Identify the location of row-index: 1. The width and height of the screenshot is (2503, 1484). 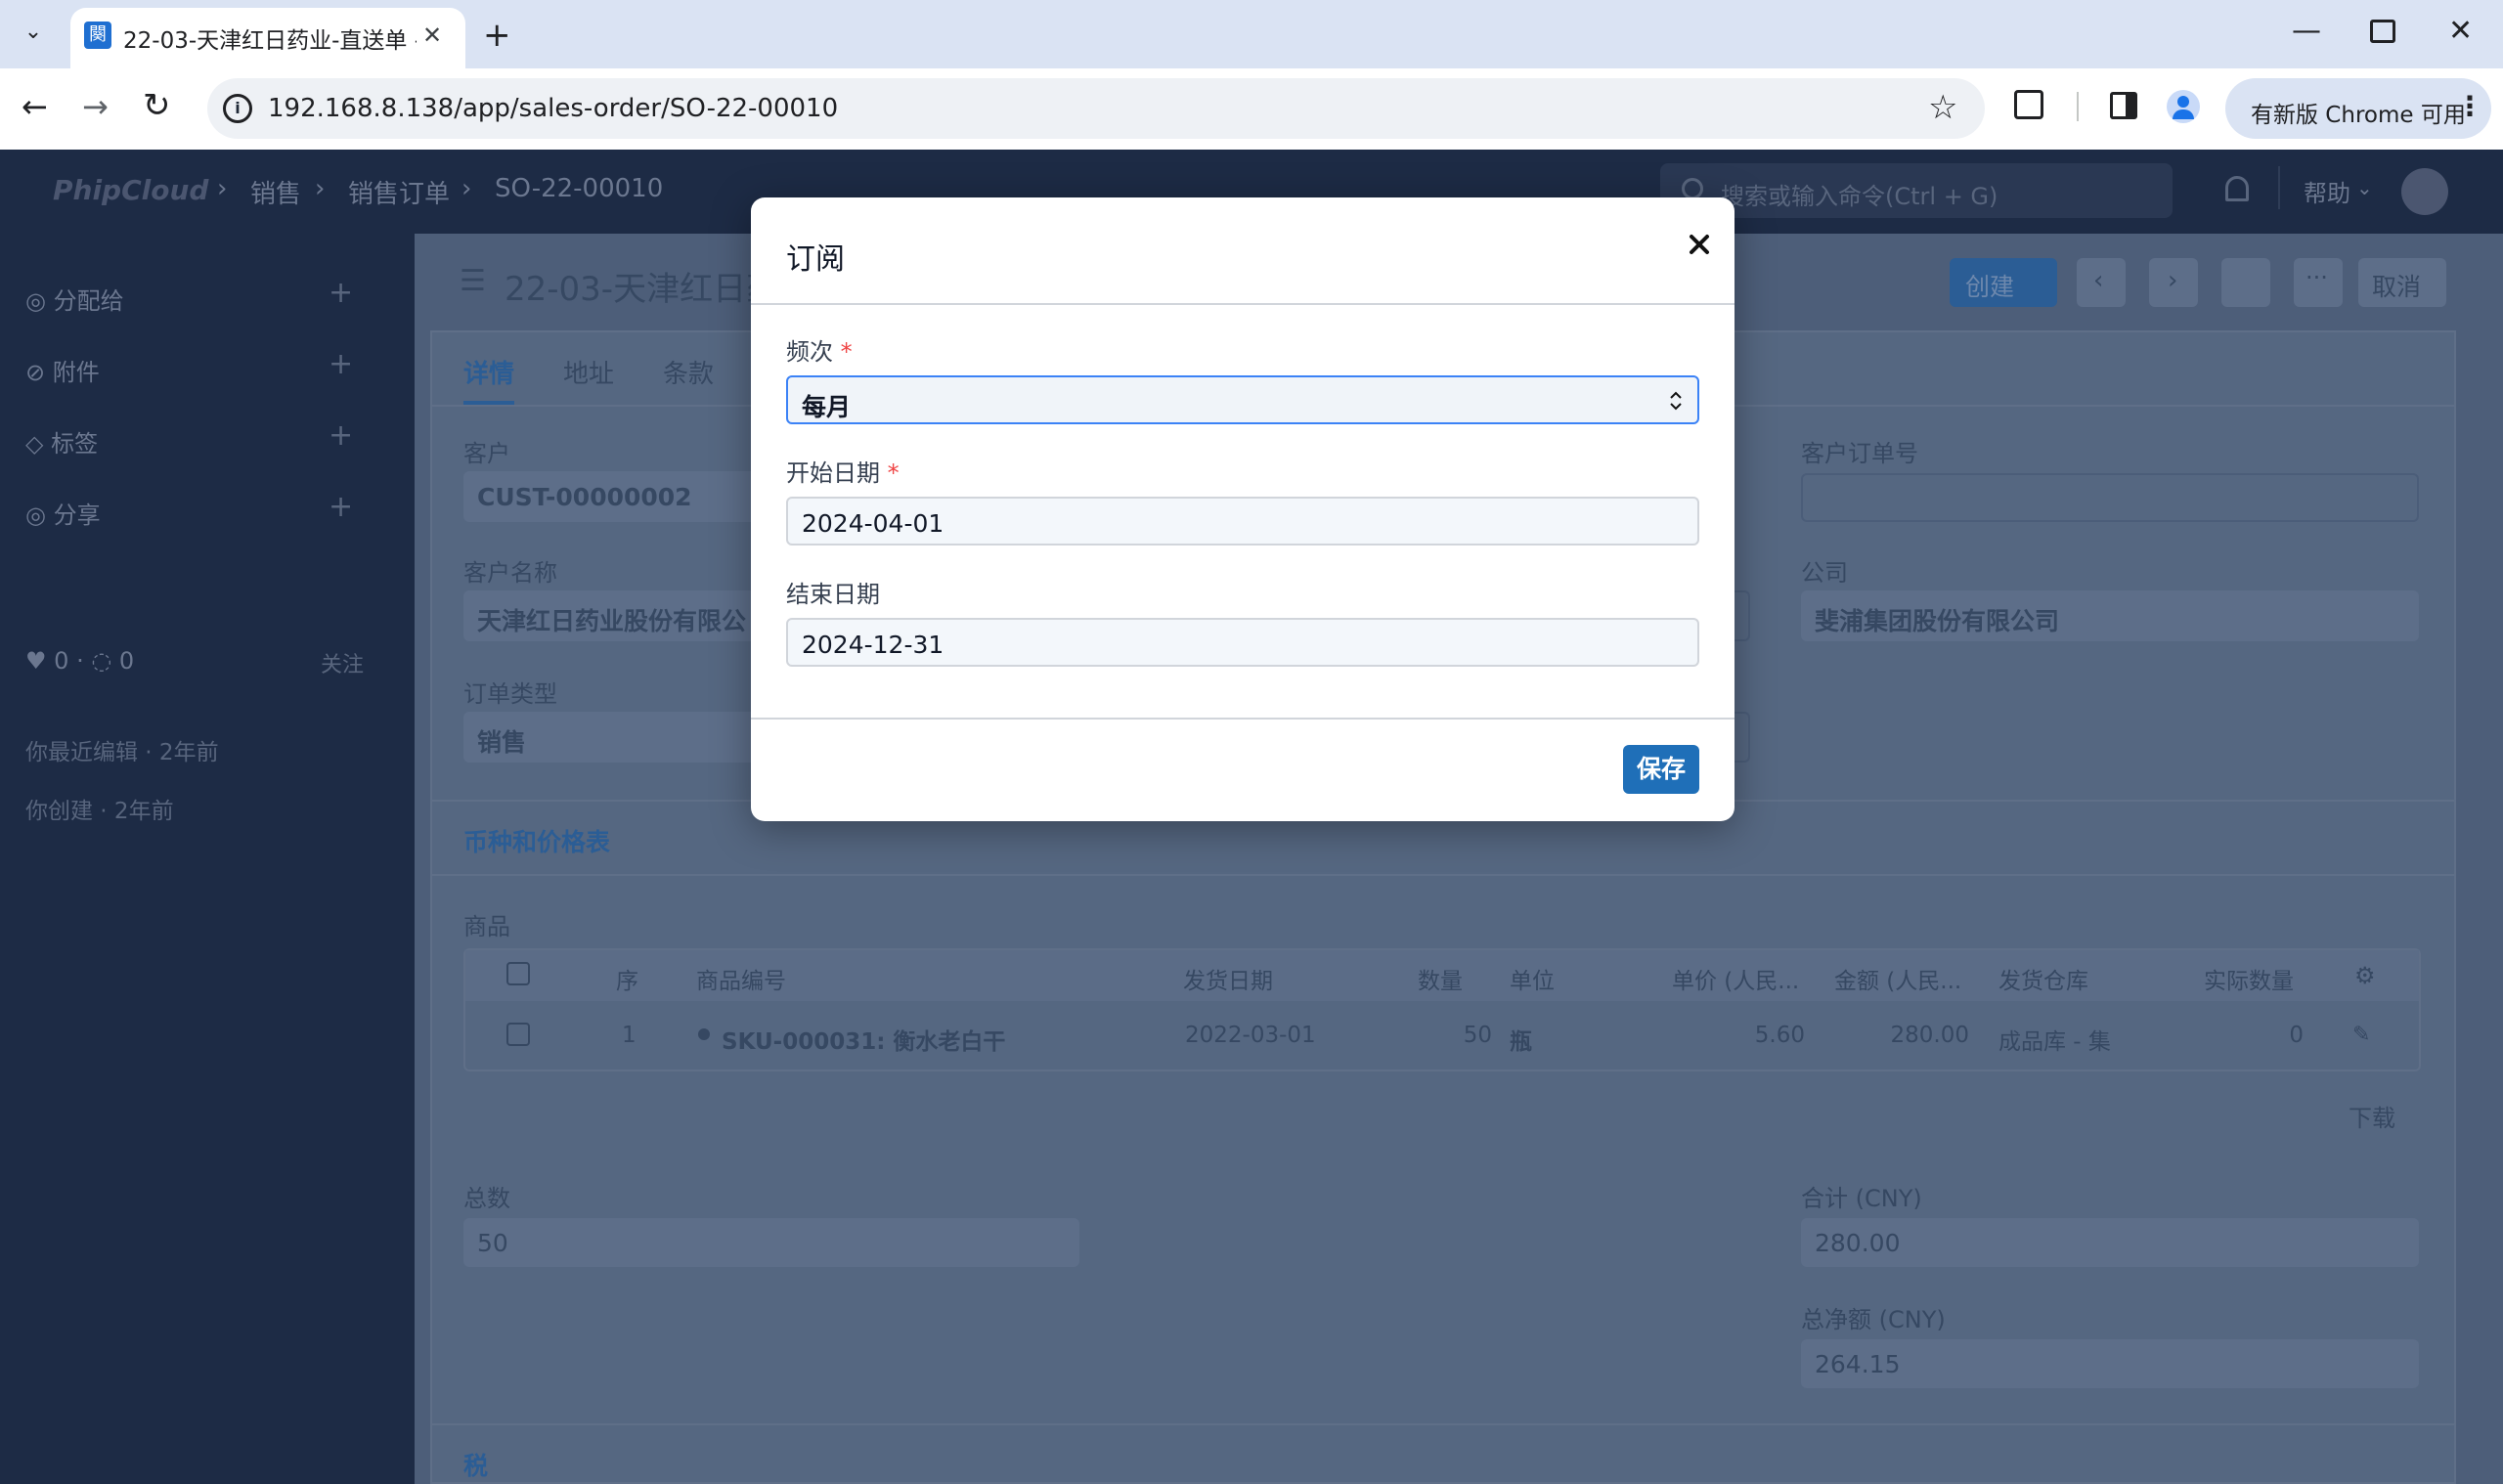
(629, 1035).